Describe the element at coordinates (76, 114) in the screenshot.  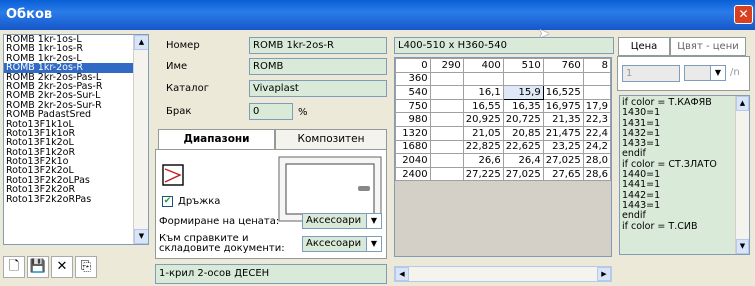
I see `list-item: ROMB PadastSred` at that location.